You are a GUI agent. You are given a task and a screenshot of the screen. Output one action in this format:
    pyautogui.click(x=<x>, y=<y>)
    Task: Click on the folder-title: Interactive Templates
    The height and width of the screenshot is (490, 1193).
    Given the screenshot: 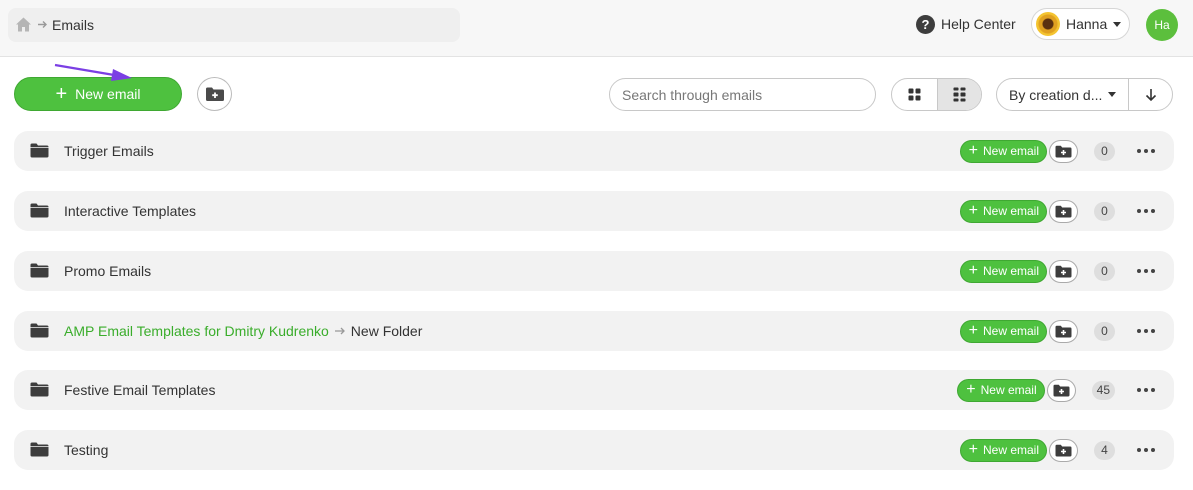 What is the action you would take?
    pyautogui.click(x=130, y=211)
    